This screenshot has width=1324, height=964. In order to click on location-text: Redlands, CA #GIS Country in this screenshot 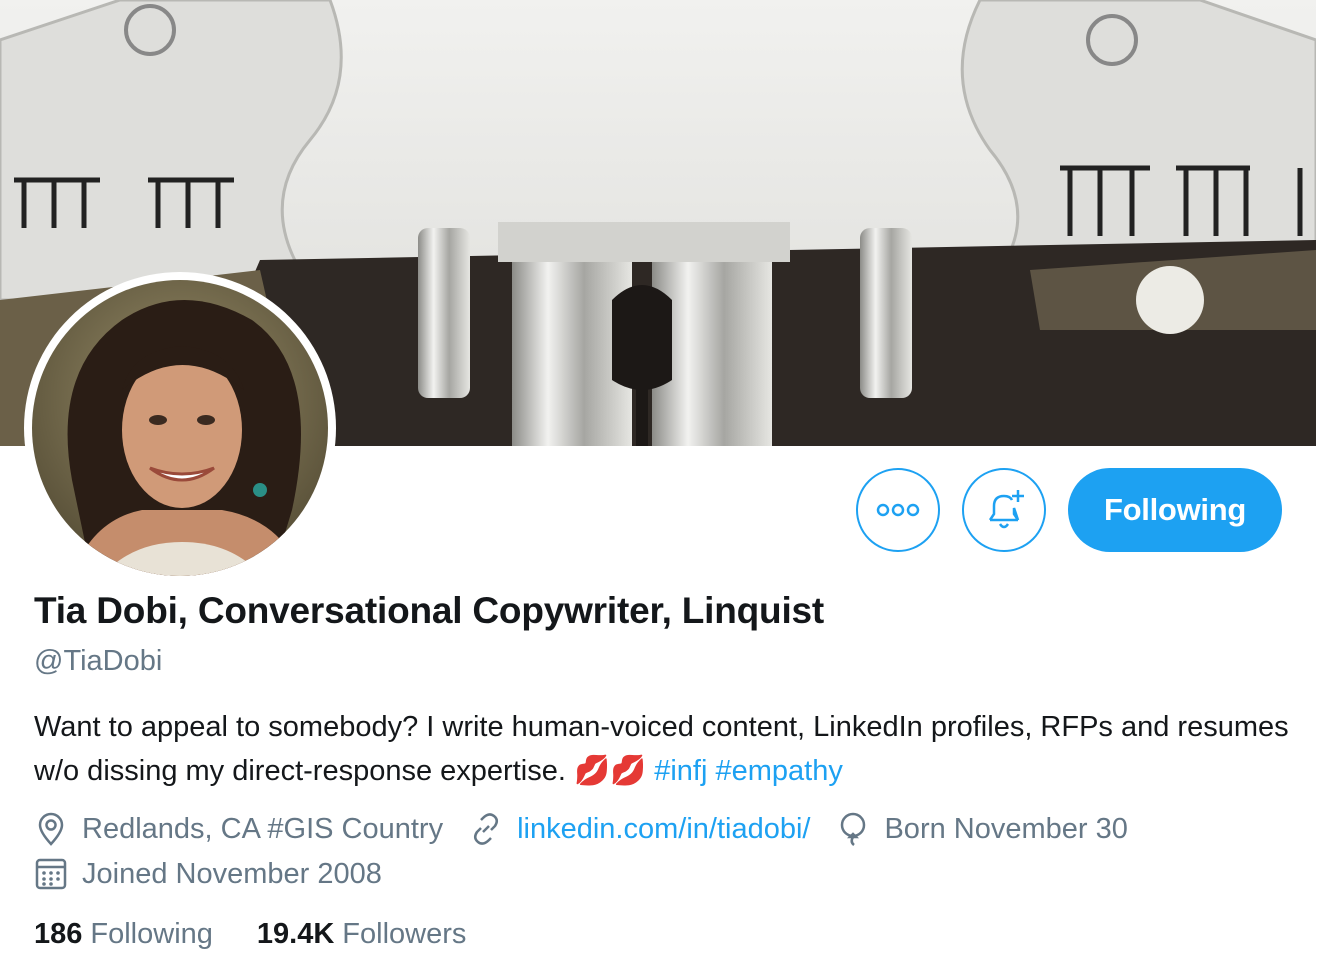, I will do `click(263, 828)`.